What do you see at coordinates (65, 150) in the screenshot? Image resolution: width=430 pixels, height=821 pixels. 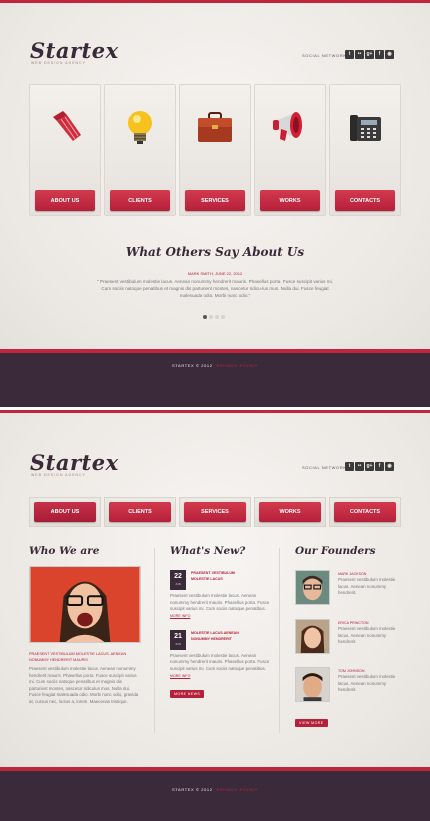 I see `card-about: ABOUT US` at bounding box center [65, 150].